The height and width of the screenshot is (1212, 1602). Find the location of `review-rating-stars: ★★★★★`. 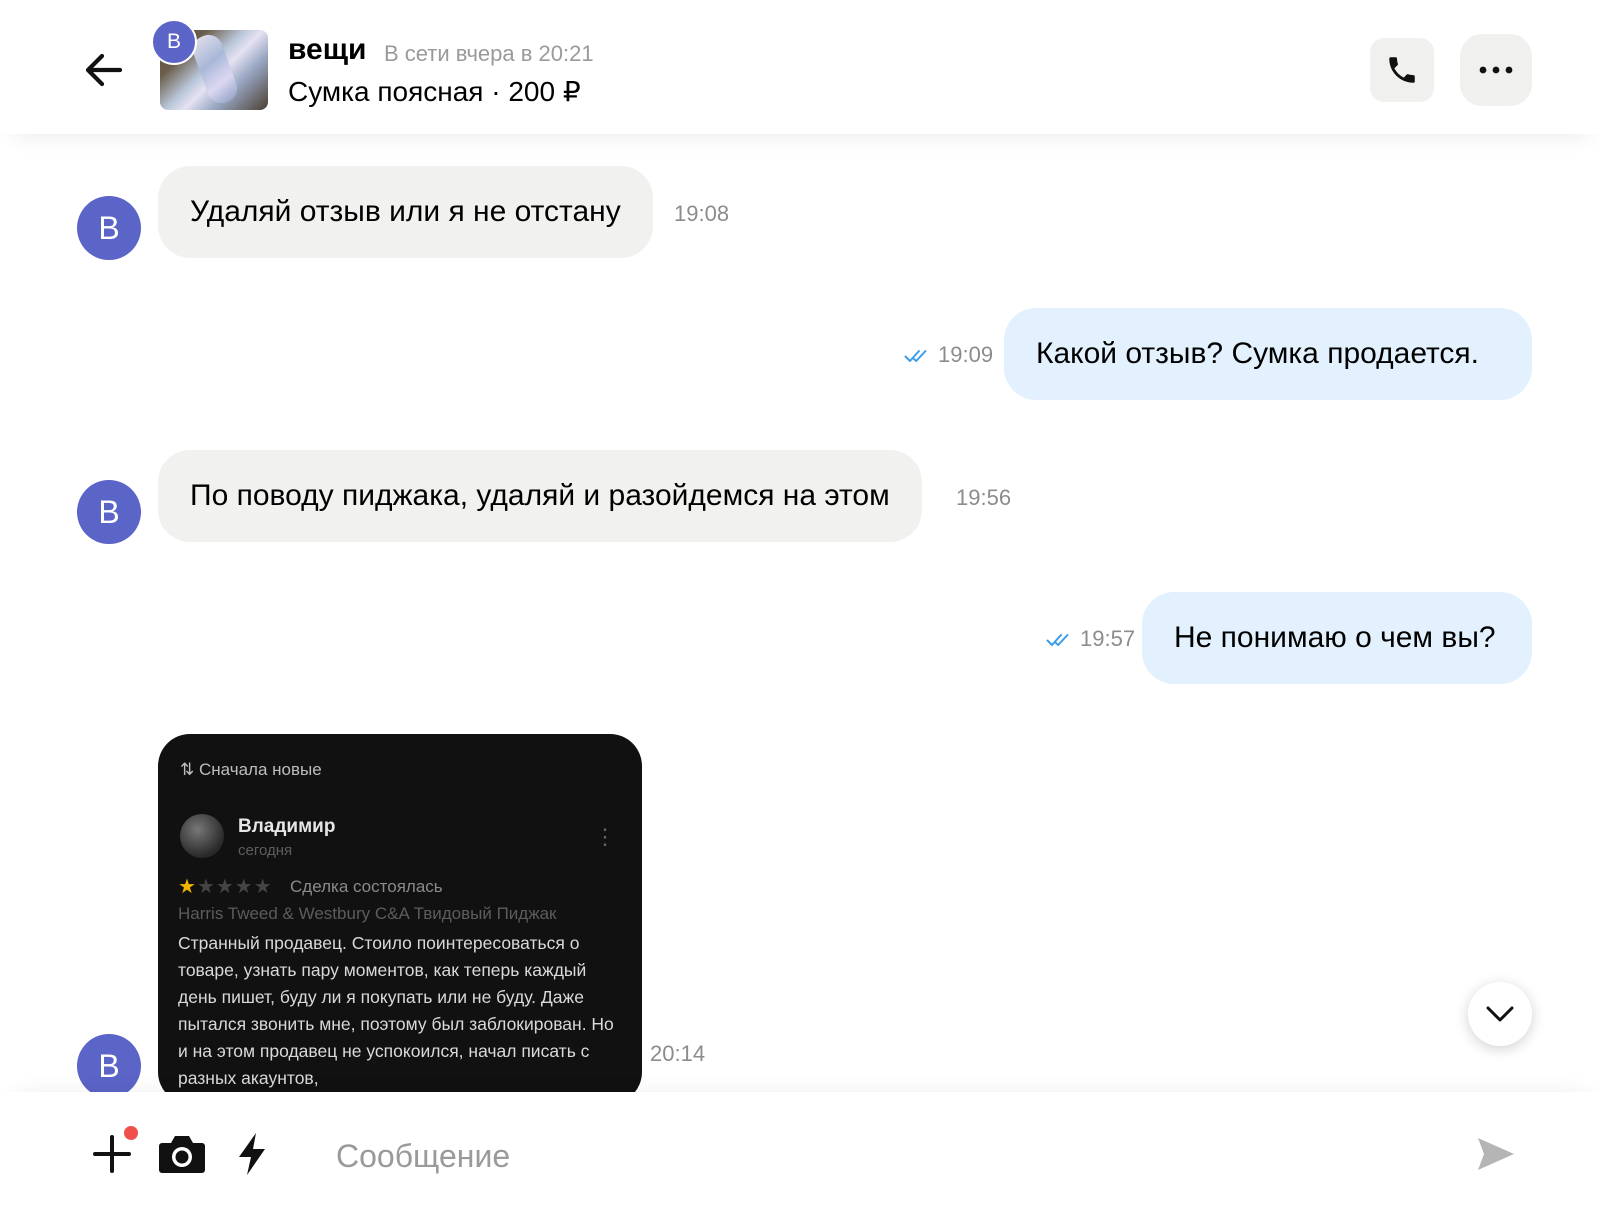

review-rating-stars: ★★★★★ is located at coordinates (225, 887).